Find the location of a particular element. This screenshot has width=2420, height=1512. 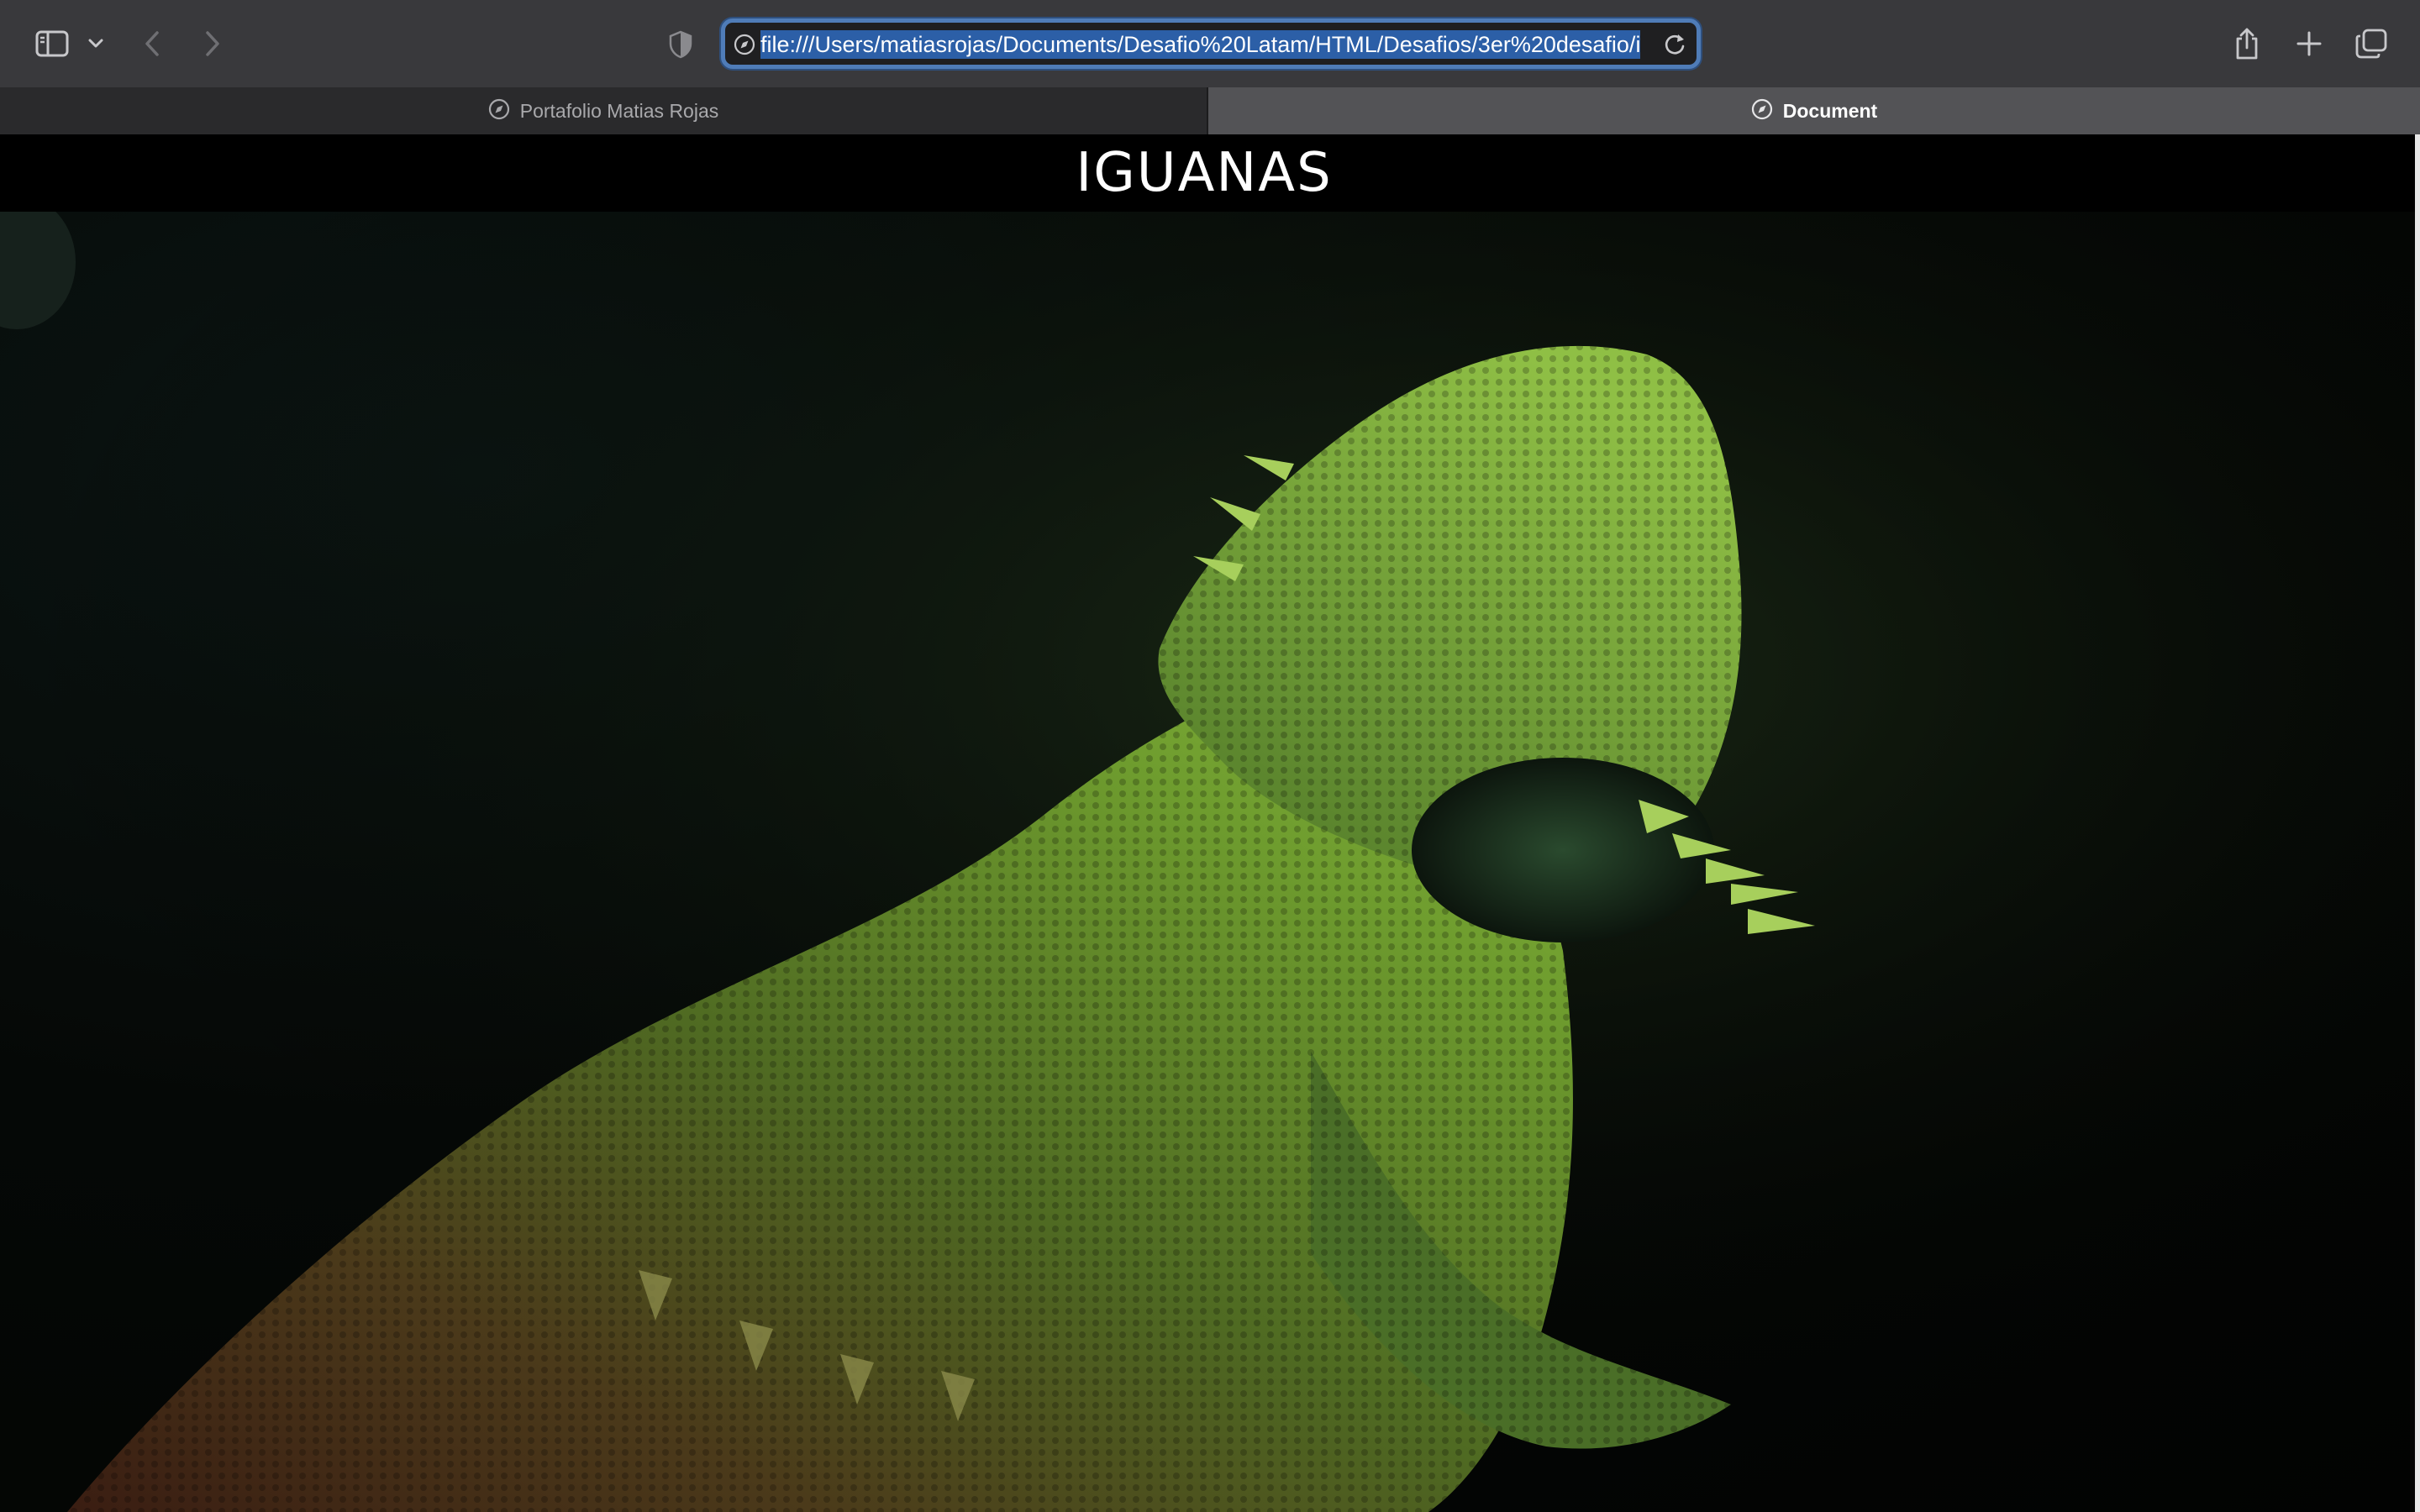

share-icon is located at coordinates (2247, 44).